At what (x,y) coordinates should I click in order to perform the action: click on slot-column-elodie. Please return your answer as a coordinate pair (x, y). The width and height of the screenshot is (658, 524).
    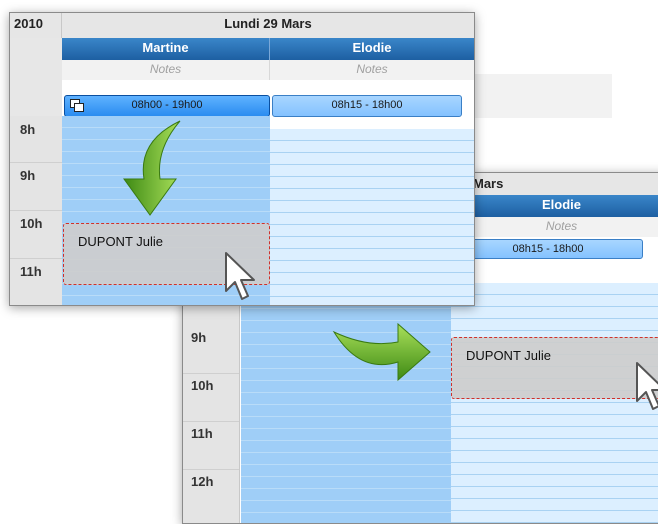
    Looking at the image, I should click on (372, 217).